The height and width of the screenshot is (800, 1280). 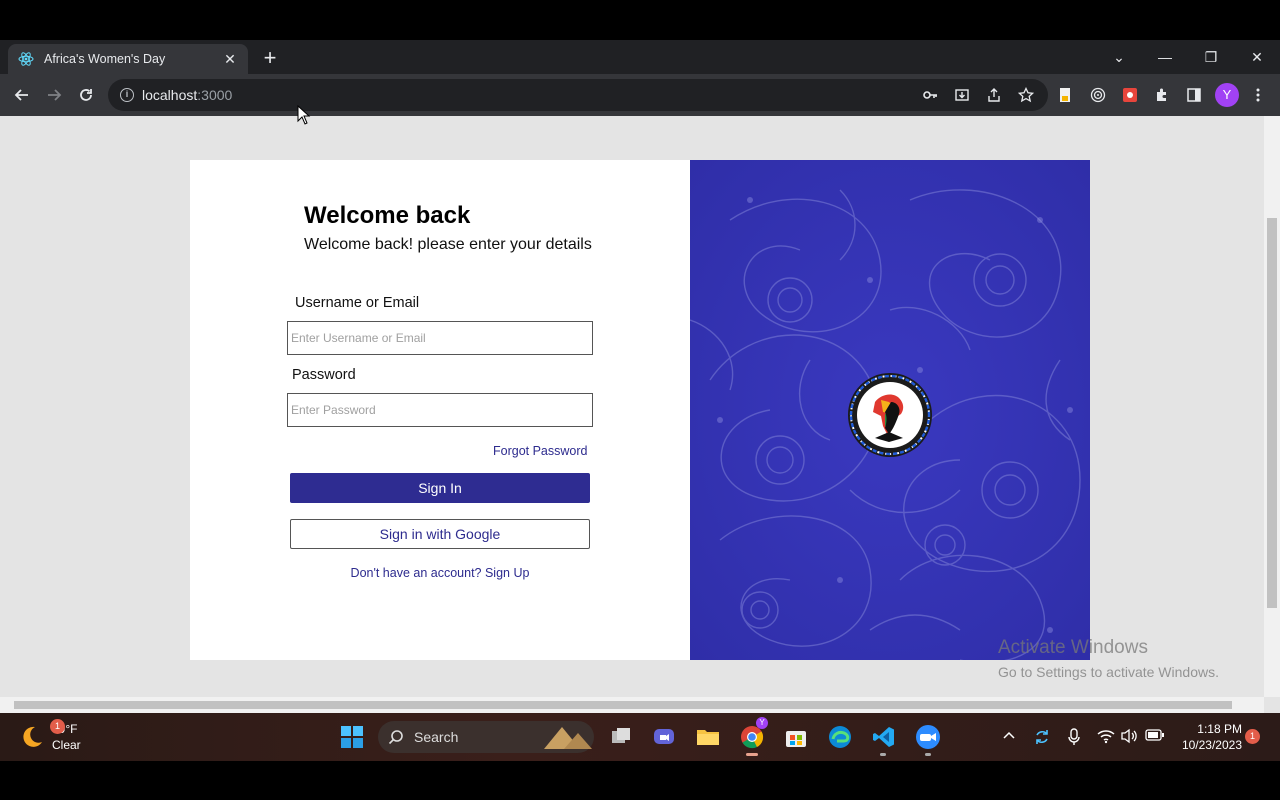 I want to click on url-host: localhost, so click(x=170, y=95).